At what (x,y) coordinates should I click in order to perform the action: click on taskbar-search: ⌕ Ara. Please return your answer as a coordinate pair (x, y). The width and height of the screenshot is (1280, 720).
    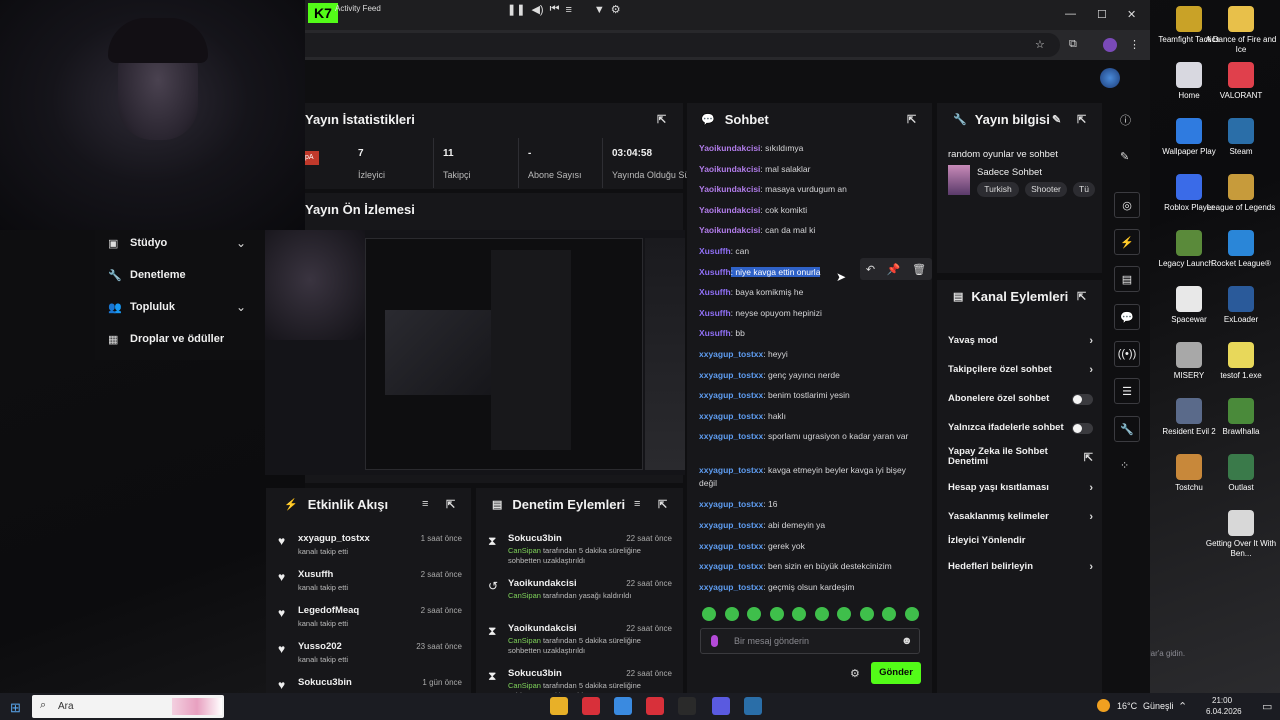
    Looking at the image, I should click on (128, 706).